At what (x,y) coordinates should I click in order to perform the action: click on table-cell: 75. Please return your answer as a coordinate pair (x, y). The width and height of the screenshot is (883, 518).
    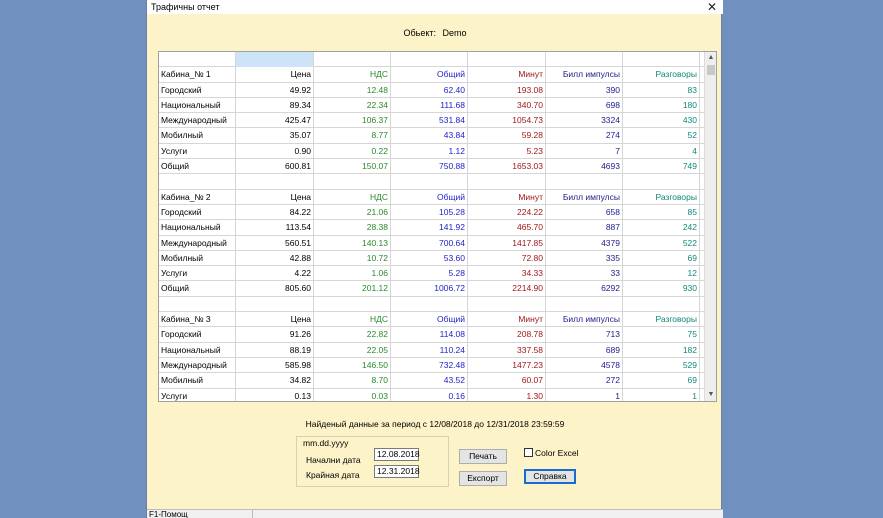
    Looking at the image, I should click on (661, 335).